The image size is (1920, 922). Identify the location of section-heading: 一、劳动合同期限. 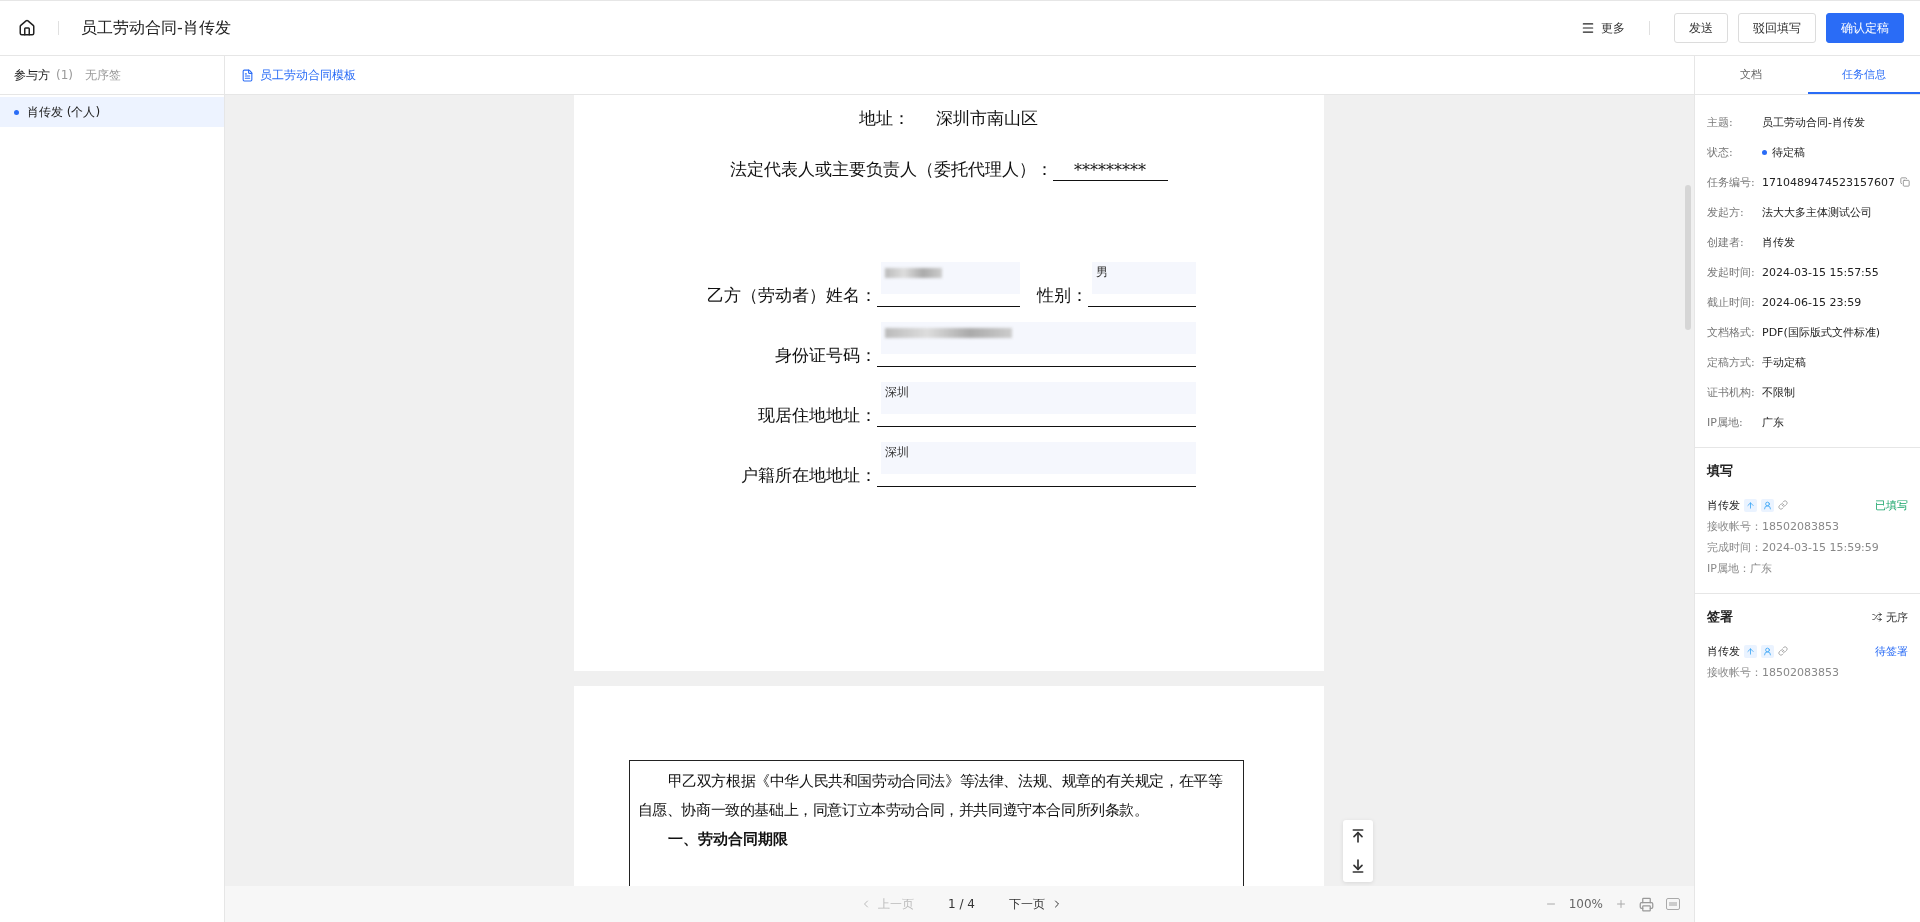
(727, 839).